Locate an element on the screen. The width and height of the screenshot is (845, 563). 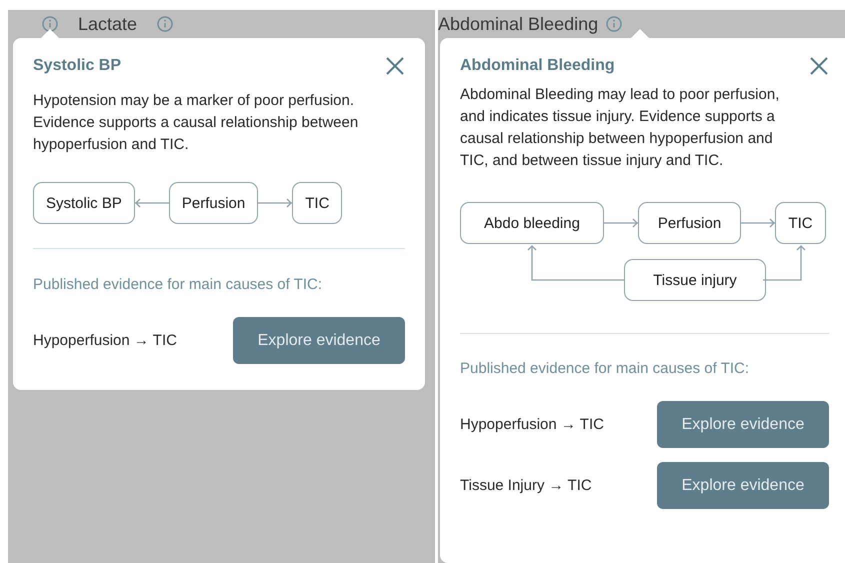
popover-description: Abdominal Bleeding may lead to poor perfusion, and indicates tissue injury. Evidence supports a causal relationship between hypoperfusion and TIC, and between tissue injury and TIC. is located at coordinates (620, 128).